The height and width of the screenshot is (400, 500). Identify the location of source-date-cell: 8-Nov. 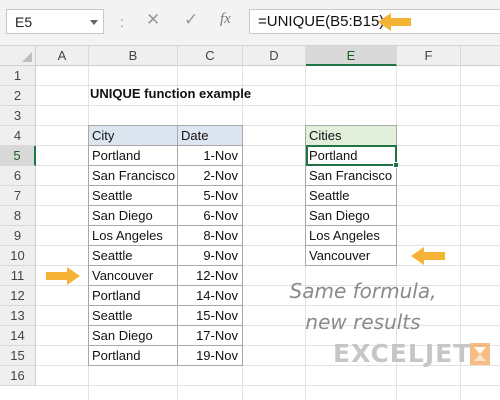
(210, 236).